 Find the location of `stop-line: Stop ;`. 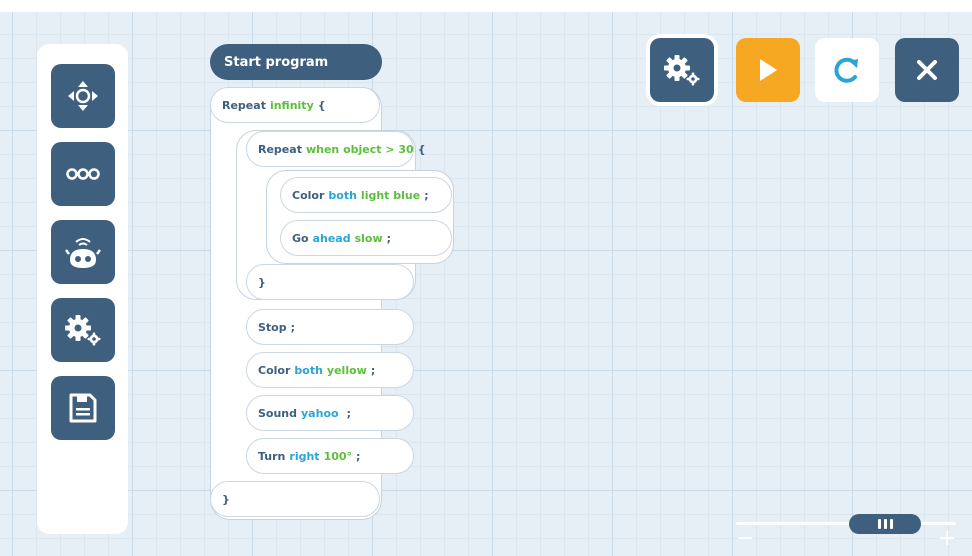

stop-line: Stop ; is located at coordinates (330, 327).